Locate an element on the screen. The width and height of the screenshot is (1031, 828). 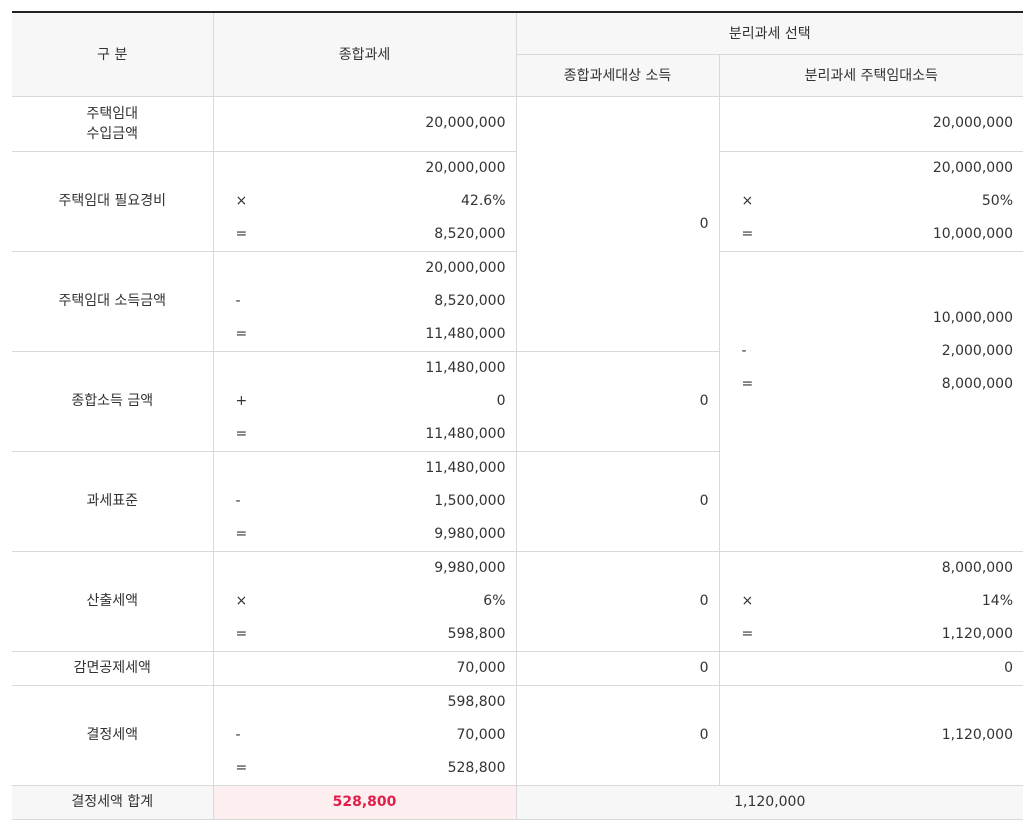
header-separate-rent: 분리과세 주택임대소득 is located at coordinates (871, 75).